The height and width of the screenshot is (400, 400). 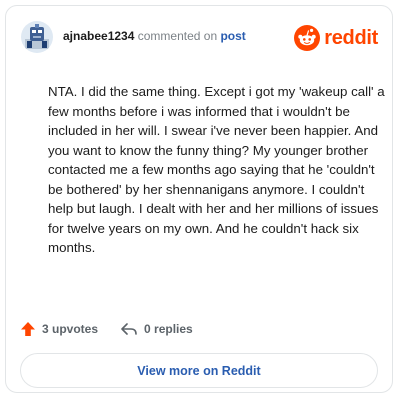 I want to click on reply-arrow-icon, so click(x=129, y=329).